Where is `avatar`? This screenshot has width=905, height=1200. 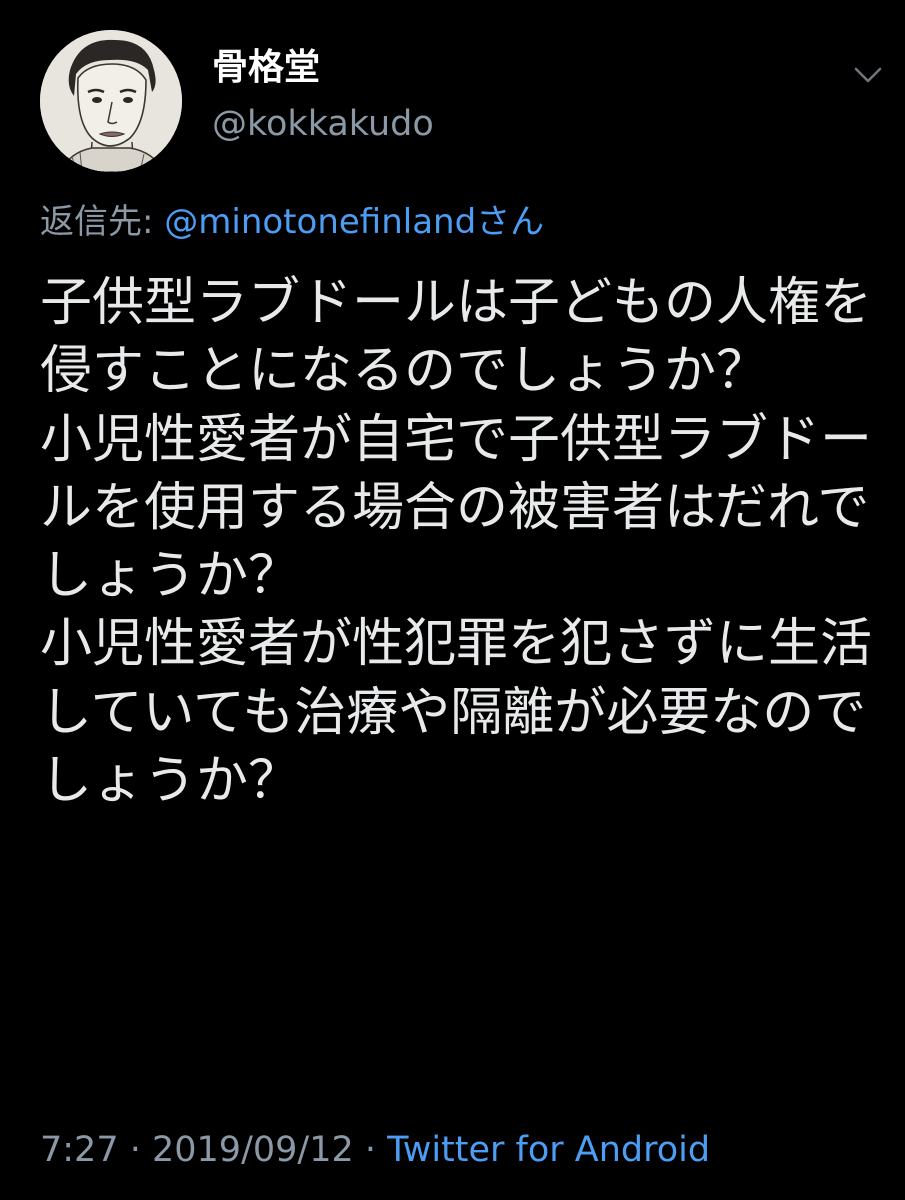
avatar is located at coordinates (111, 101).